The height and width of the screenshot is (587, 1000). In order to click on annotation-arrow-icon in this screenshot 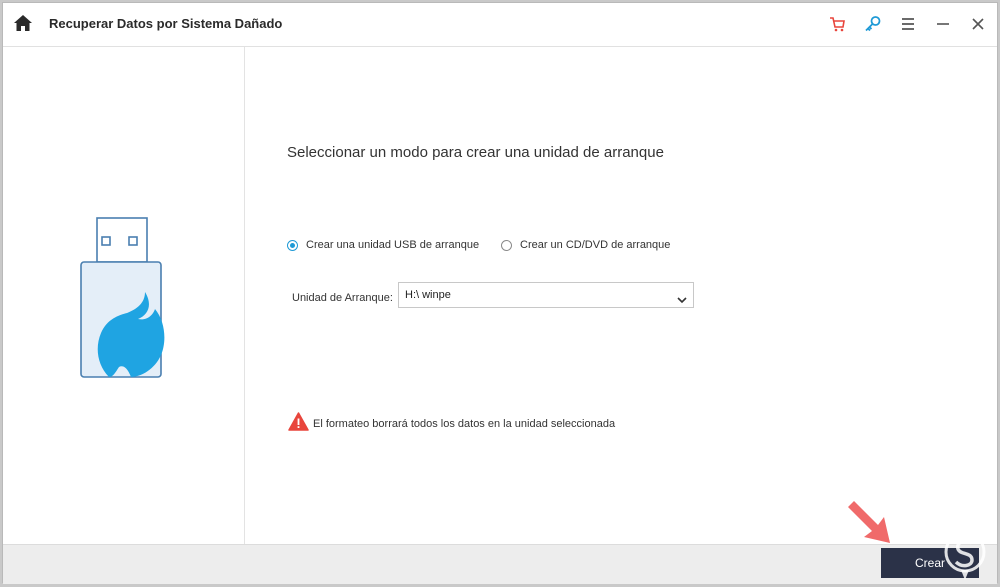, I will do `click(870, 525)`.